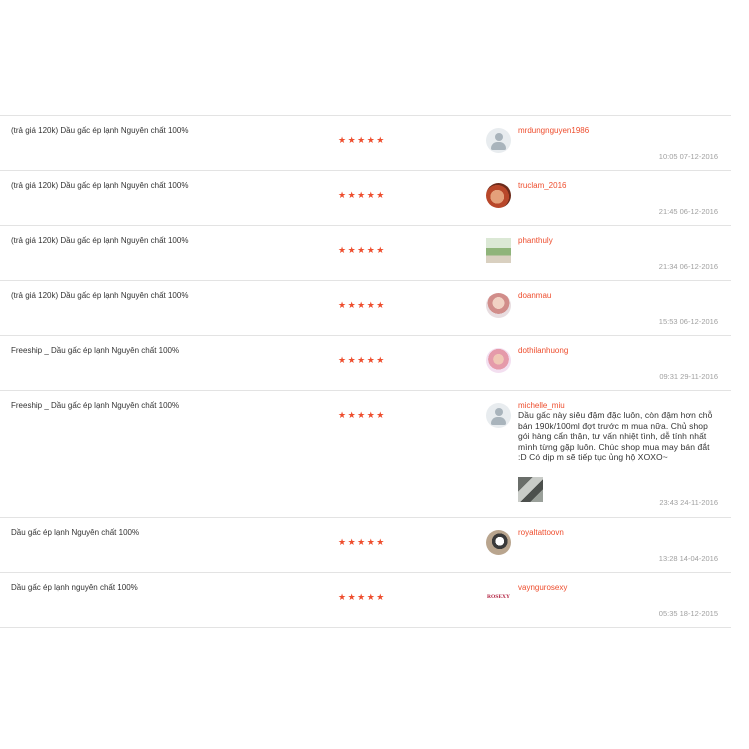 This screenshot has height=749, width=749. I want to click on review-timestamp: 13:28 14-04-2016, so click(688, 558).